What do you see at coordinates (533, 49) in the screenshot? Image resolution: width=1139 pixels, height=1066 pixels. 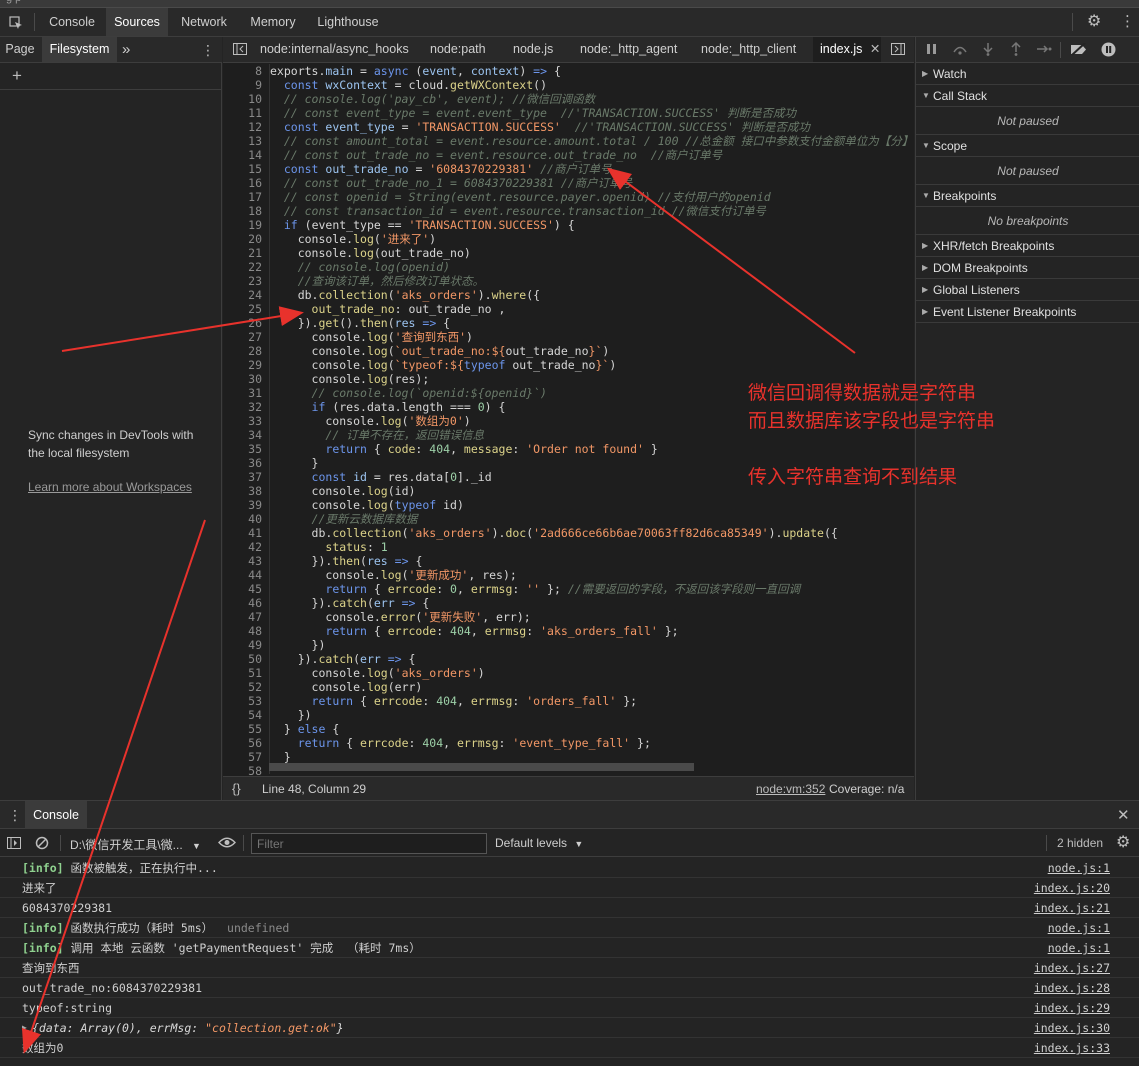 I see `file-tab-node: node.js` at bounding box center [533, 49].